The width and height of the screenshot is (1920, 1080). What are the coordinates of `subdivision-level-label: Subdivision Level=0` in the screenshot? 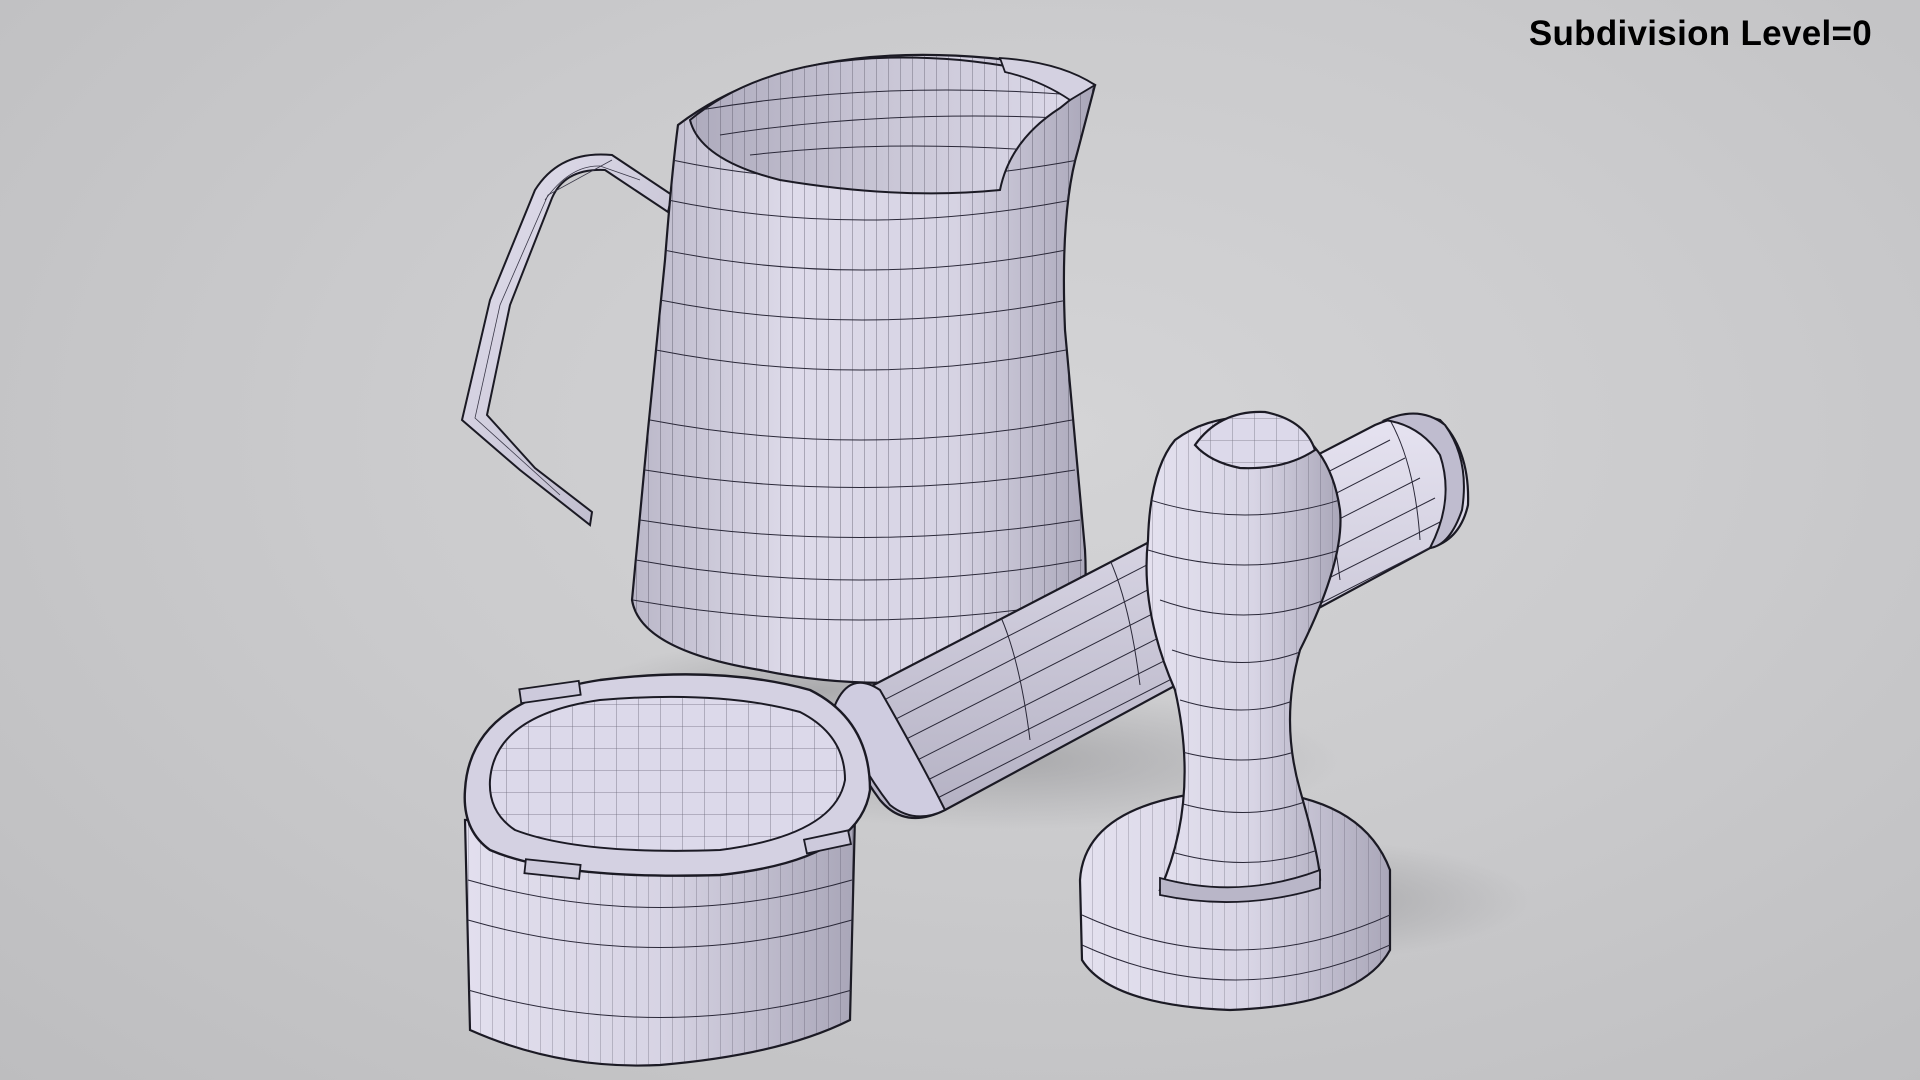 It's located at (1700, 33).